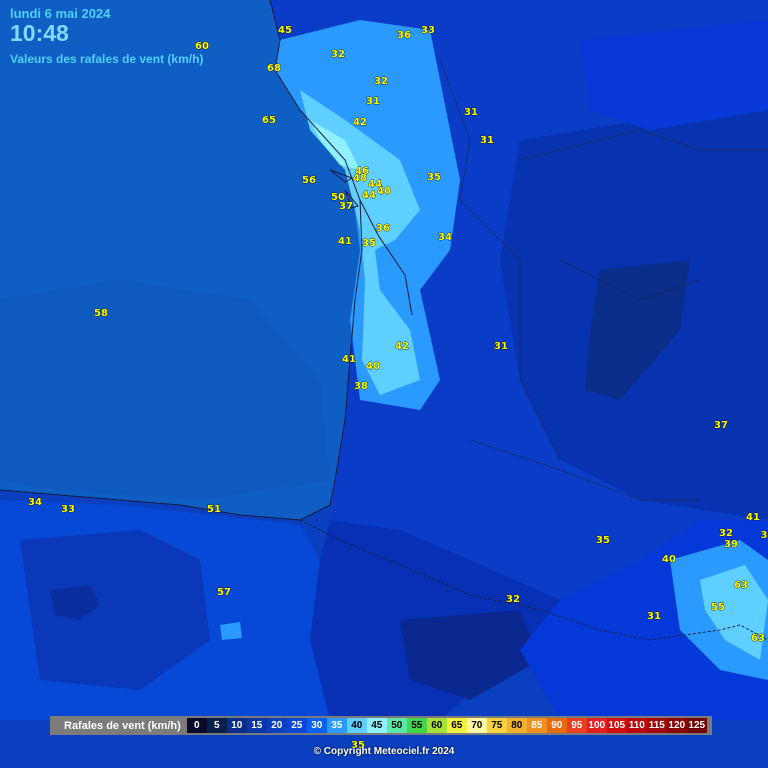  What do you see at coordinates (309, 180) in the screenshot?
I see `station-value: 56` at bounding box center [309, 180].